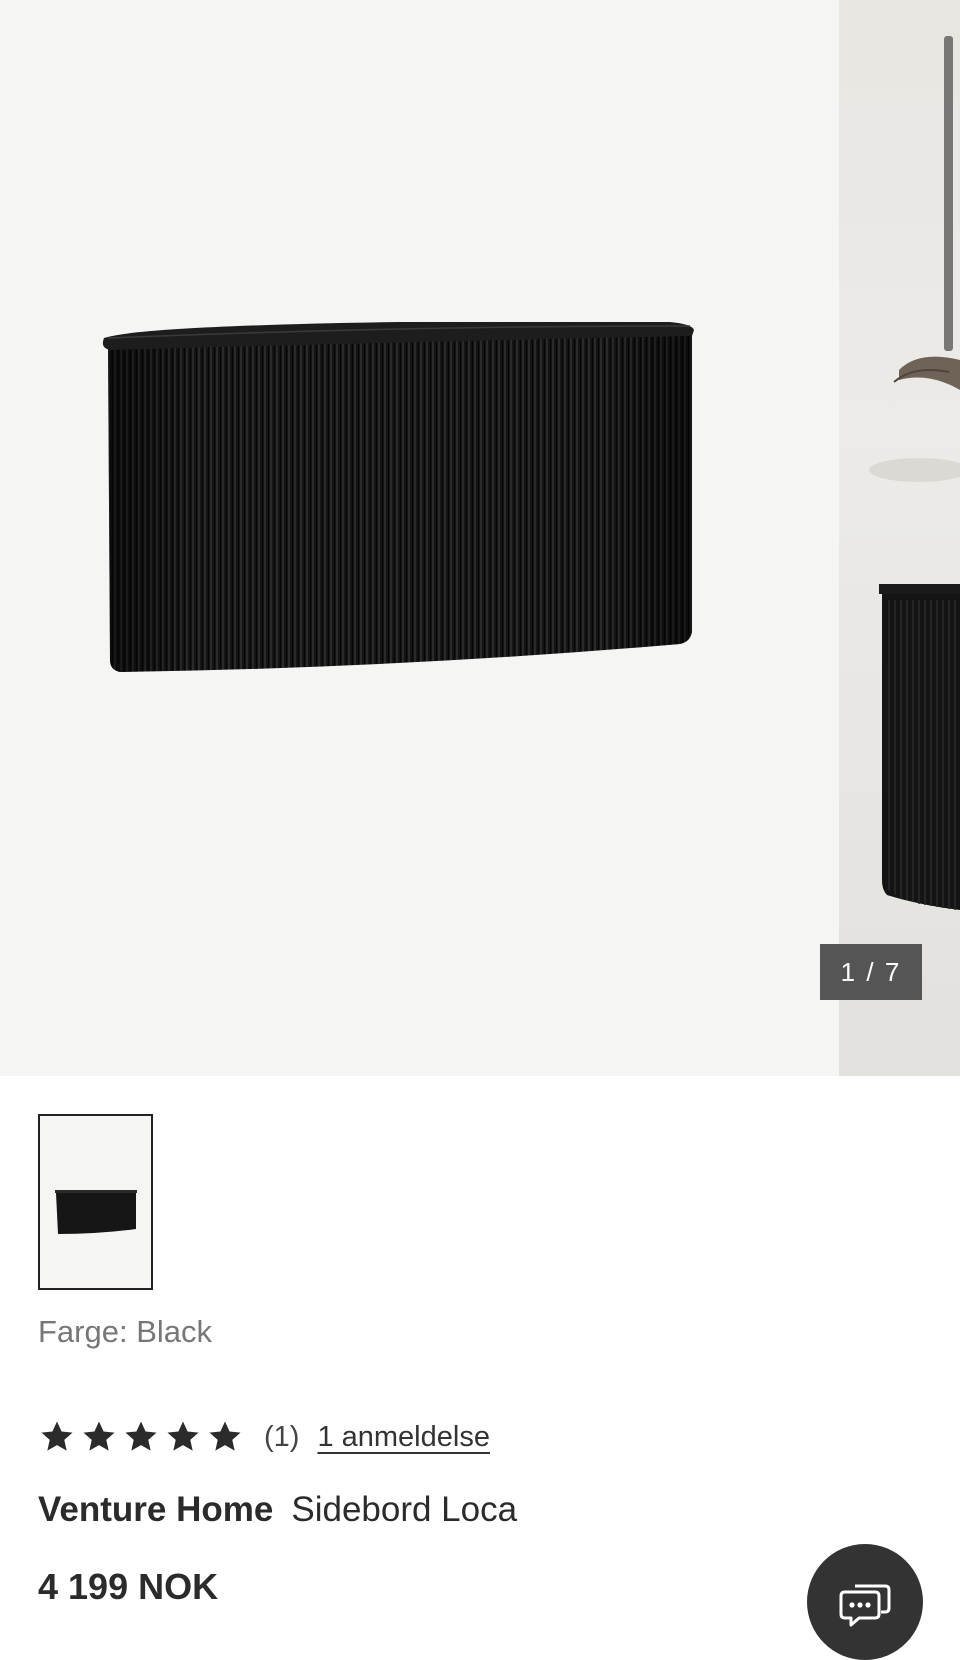 This screenshot has height=1660, width=960. I want to click on counter-current: 1, so click(849, 971).